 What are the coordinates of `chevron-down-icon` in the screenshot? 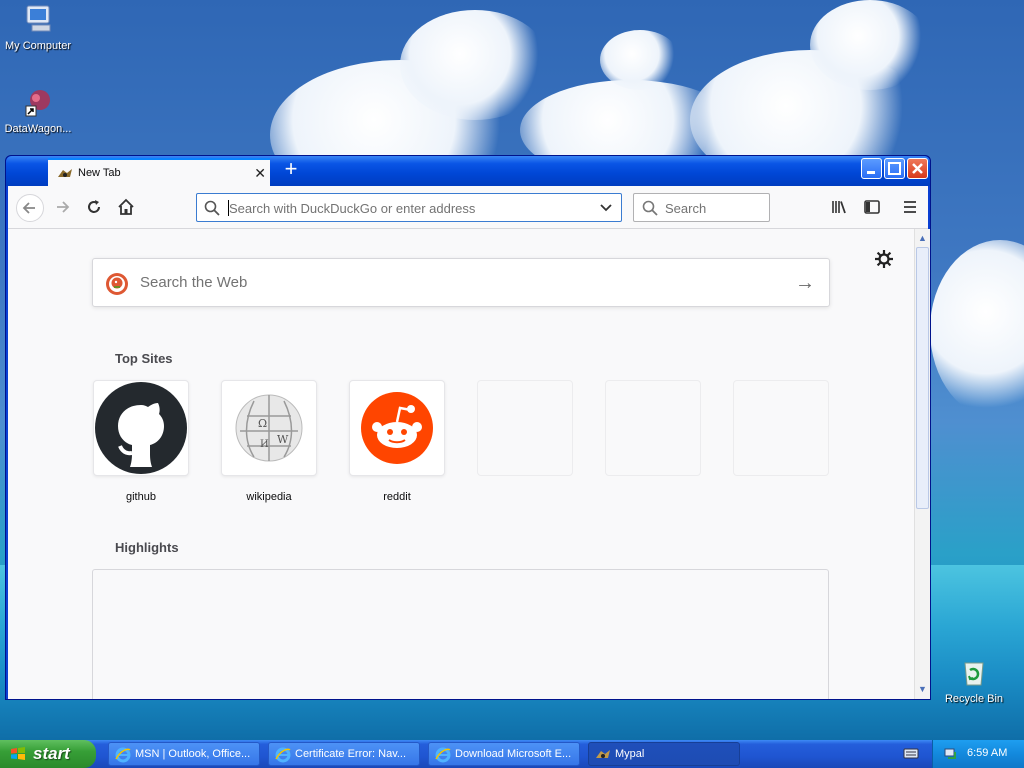 It's located at (606, 208).